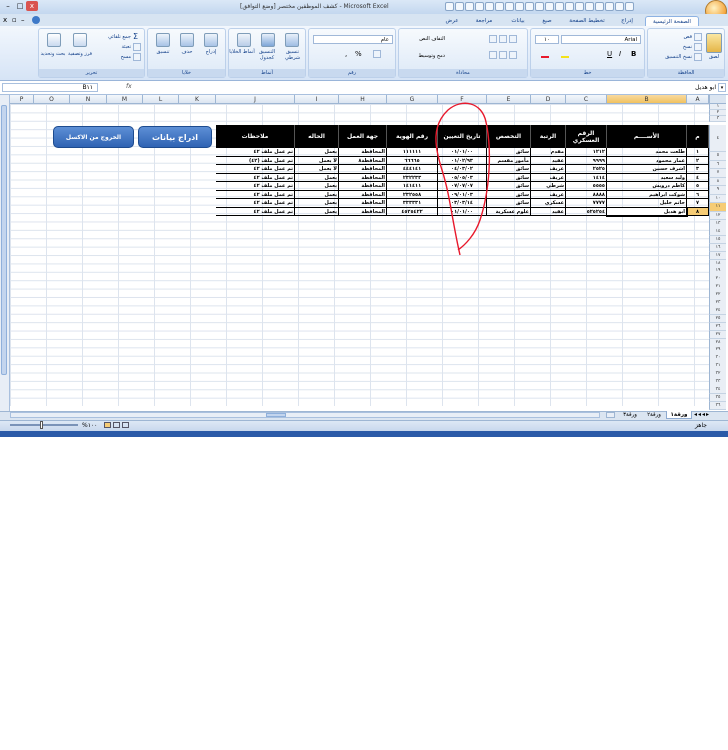 This screenshot has width=728, height=750. I want to click on column-header-a: A, so click(698, 99).